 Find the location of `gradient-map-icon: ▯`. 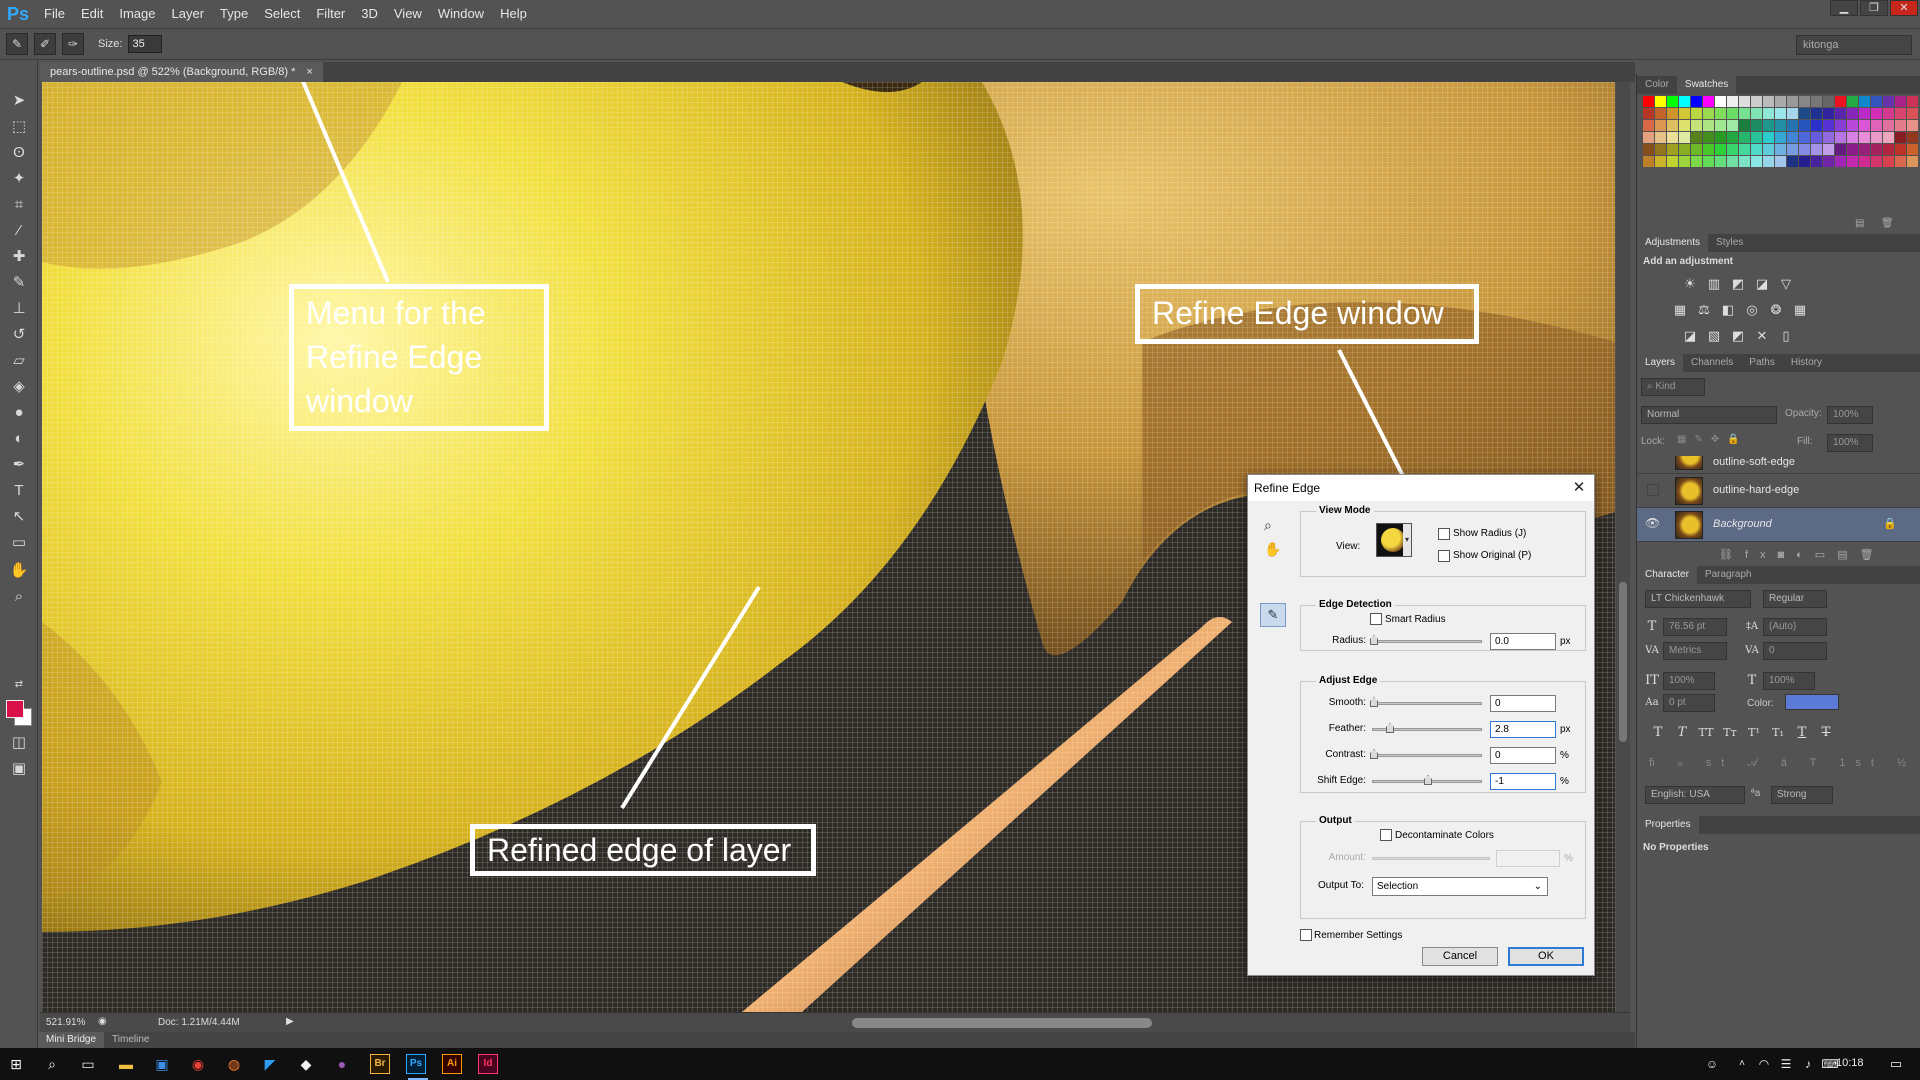

gradient-map-icon: ▯ is located at coordinates (1786, 336).